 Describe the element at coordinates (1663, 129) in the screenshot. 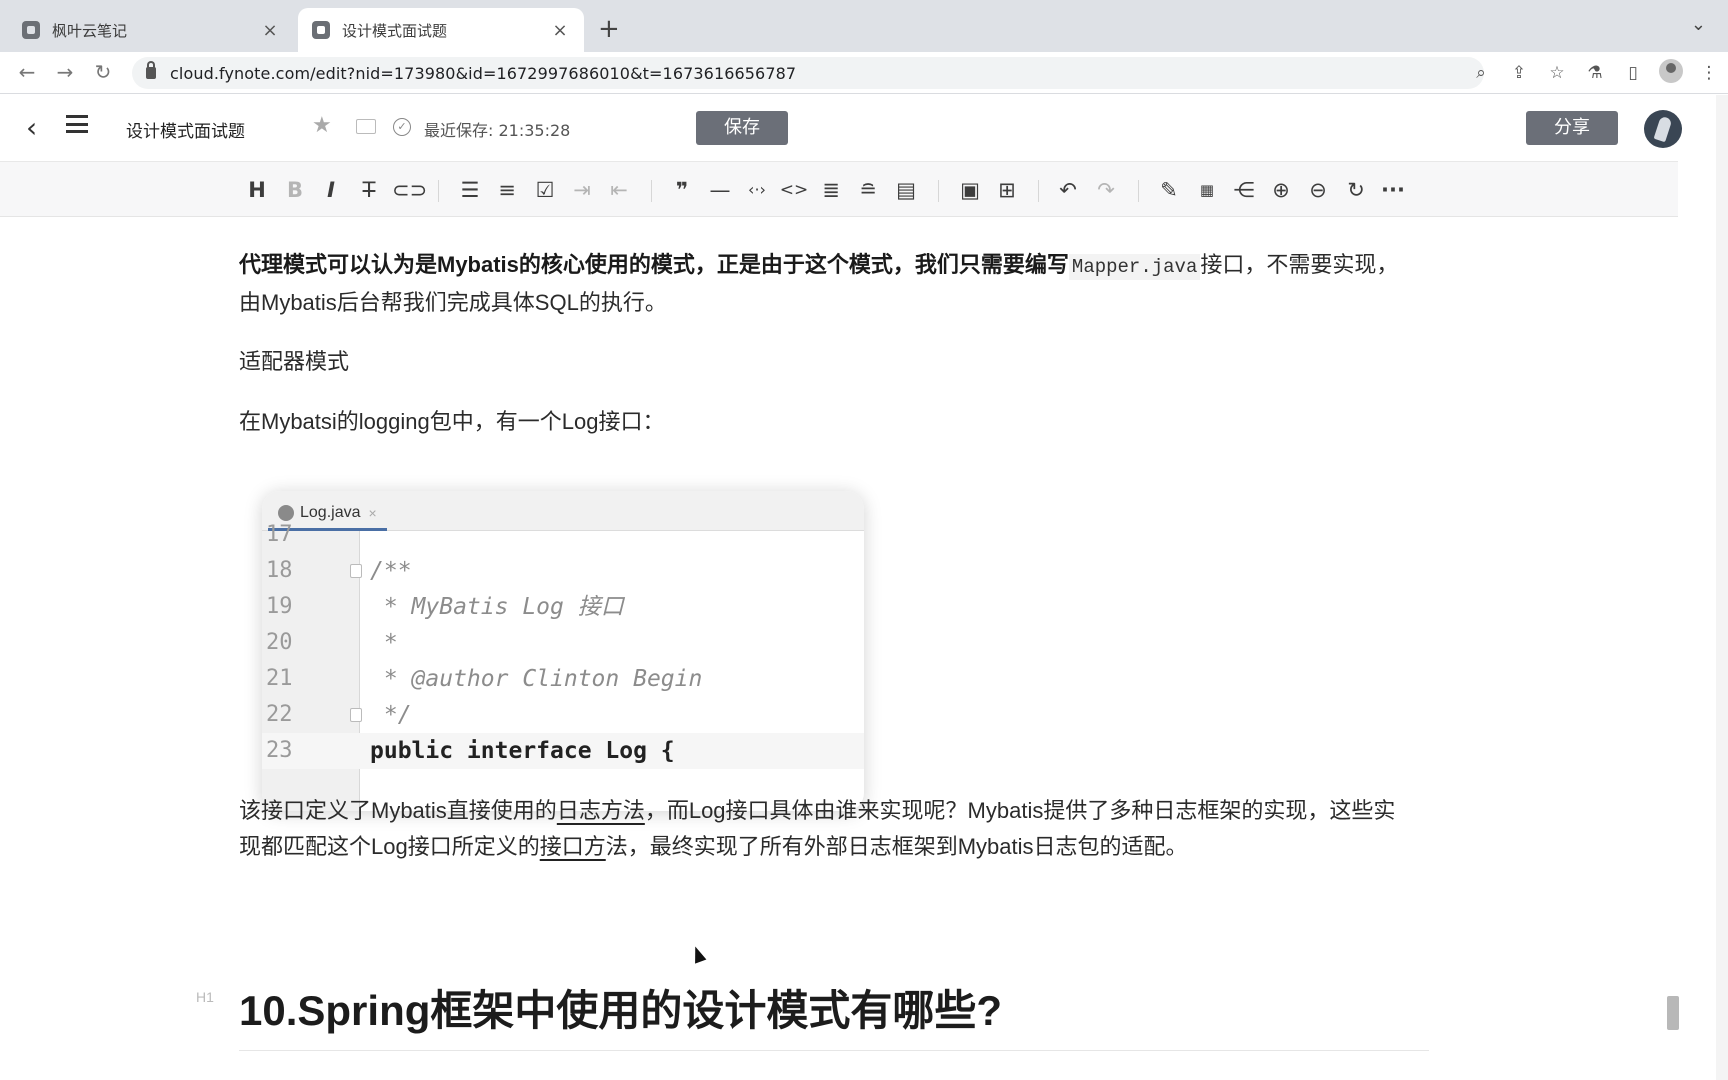

I see `user-avatar` at that location.